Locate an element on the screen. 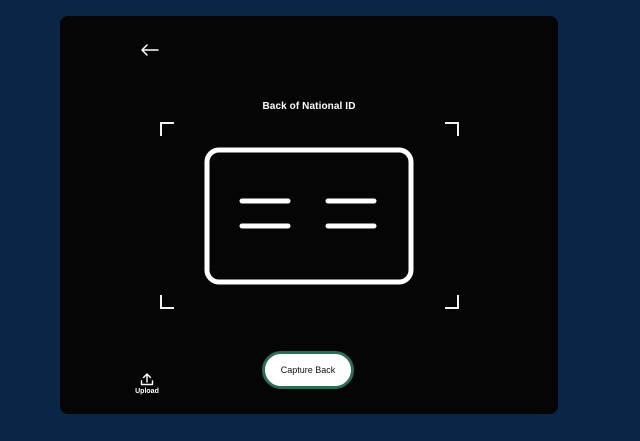  back-button is located at coordinates (150, 50).